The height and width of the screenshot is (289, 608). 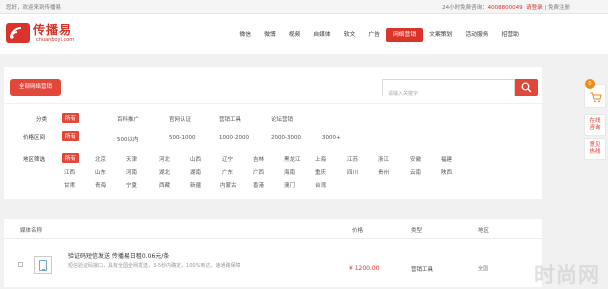 What do you see at coordinates (322, 35) in the screenshot?
I see `nav-item-self-media: 自媒体` at bounding box center [322, 35].